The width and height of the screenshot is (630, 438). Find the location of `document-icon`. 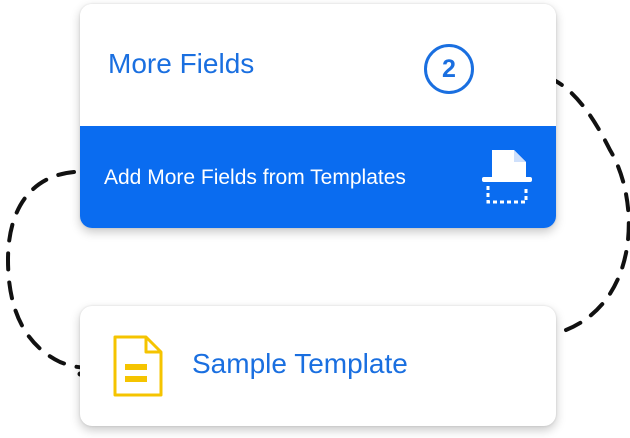

document-icon is located at coordinates (138, 366).